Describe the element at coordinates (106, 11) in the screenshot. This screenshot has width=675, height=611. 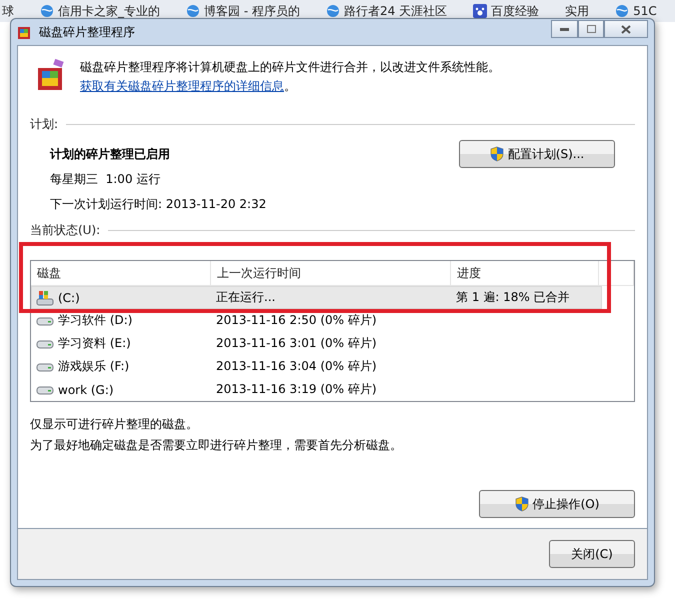
I see `browser-tab: 信用卡之家_专业的` at that location.